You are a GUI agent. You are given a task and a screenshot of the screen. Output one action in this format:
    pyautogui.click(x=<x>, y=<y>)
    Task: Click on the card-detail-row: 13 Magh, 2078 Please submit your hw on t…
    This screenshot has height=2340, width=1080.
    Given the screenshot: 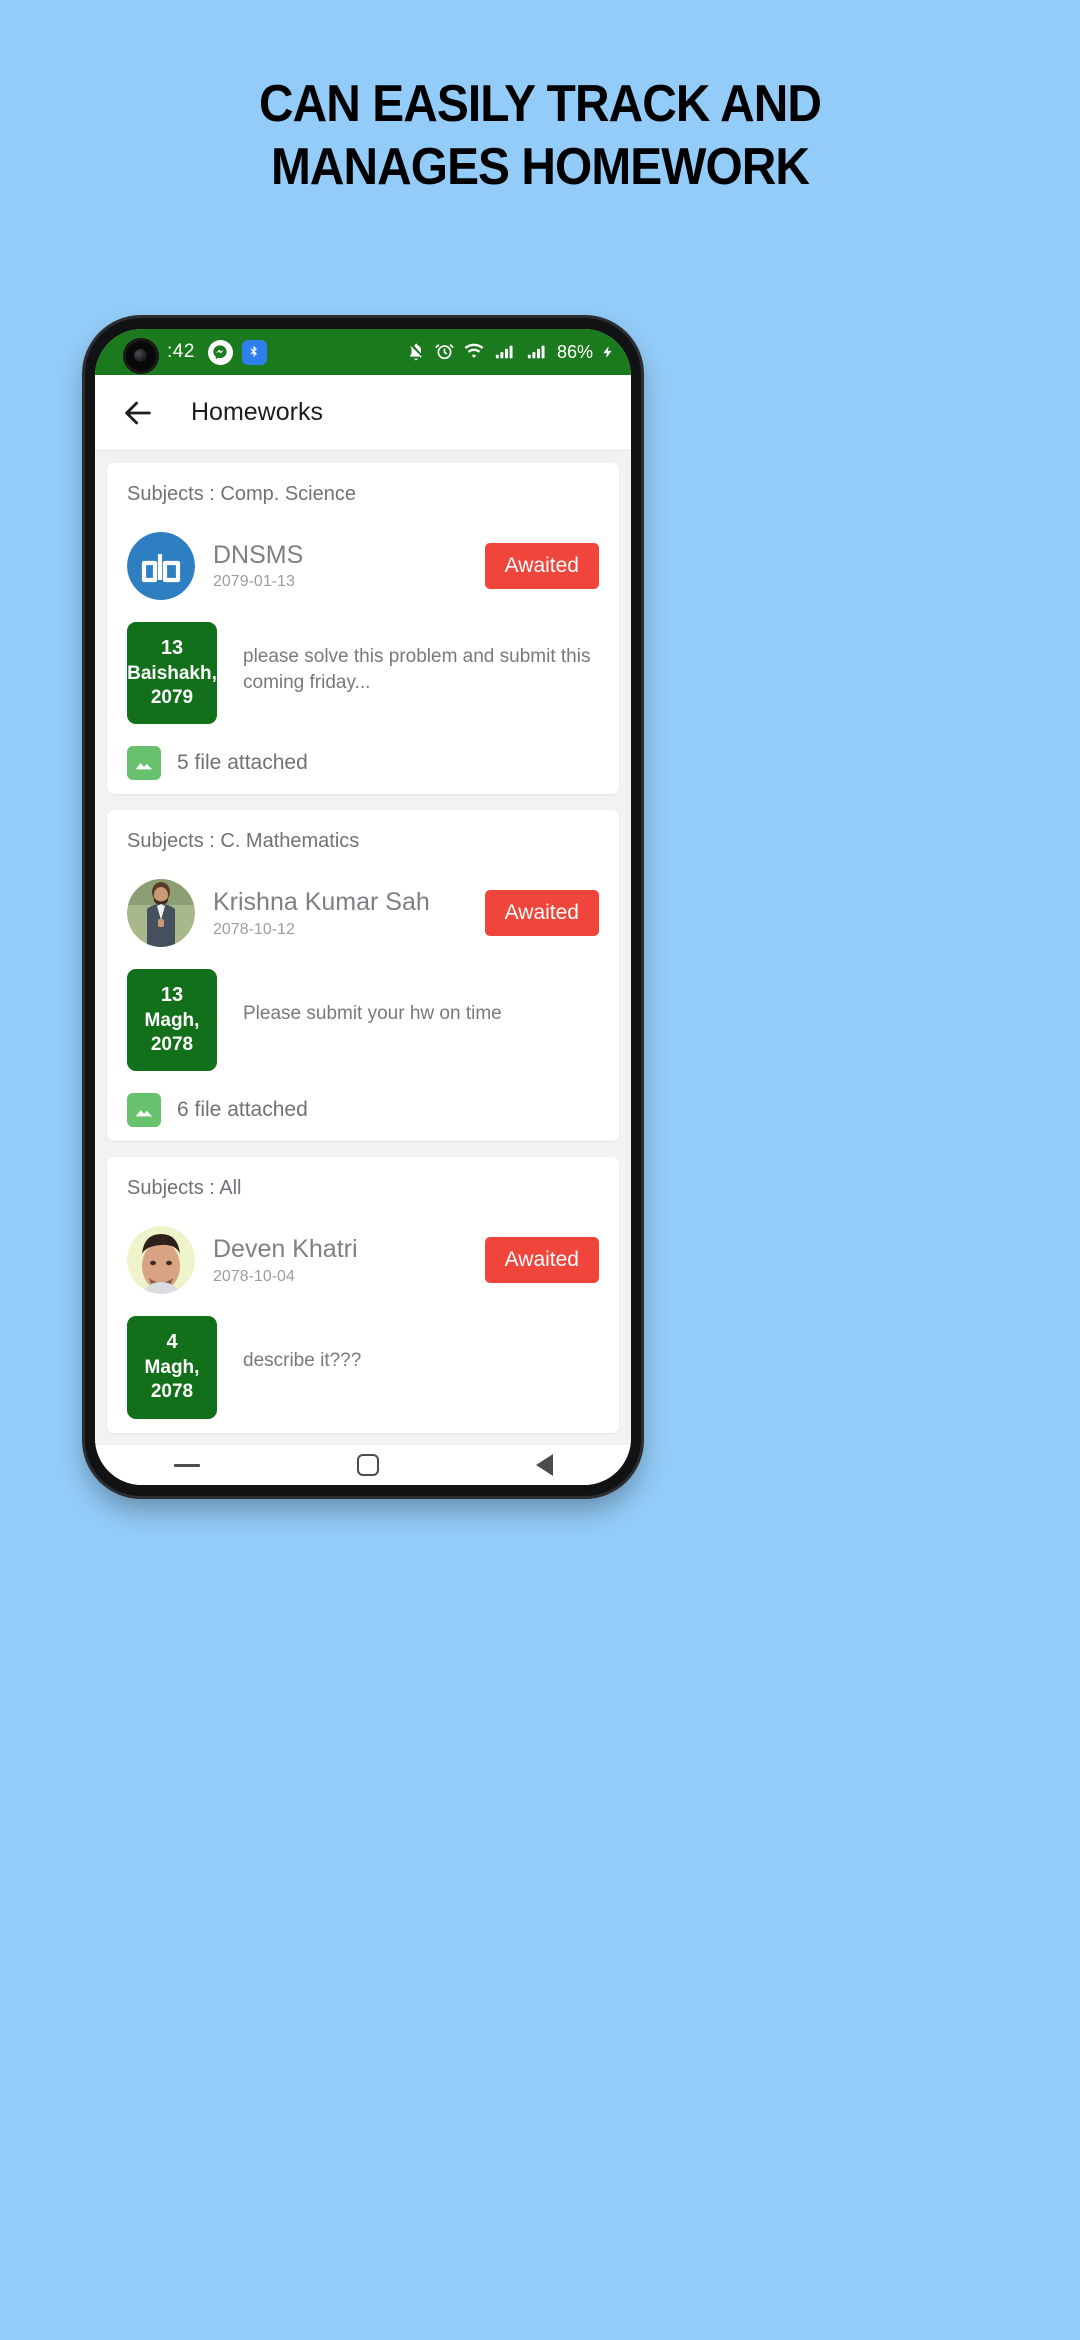 What is the action you would take?
    pyautogui.click(x=363, y=1020)
    